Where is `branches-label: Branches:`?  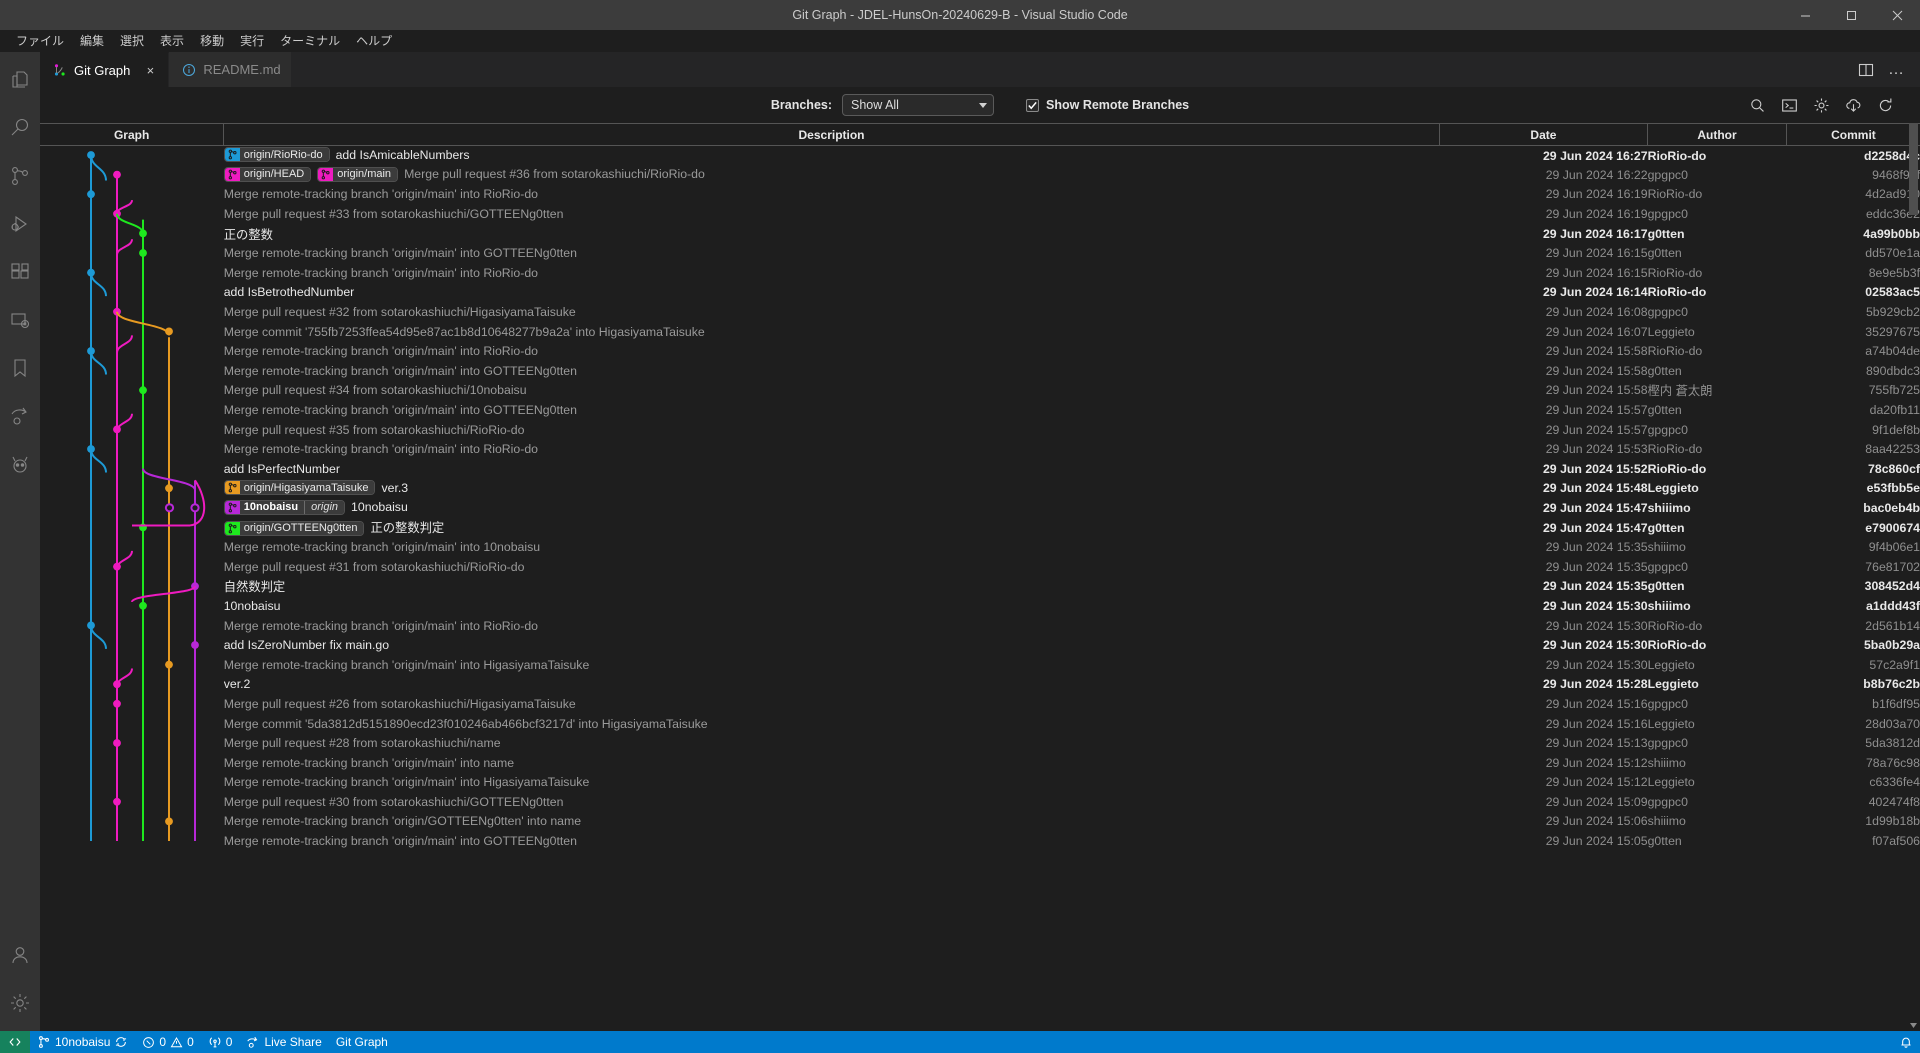 branches-label: Branches: is located at coordinates (801, 105).